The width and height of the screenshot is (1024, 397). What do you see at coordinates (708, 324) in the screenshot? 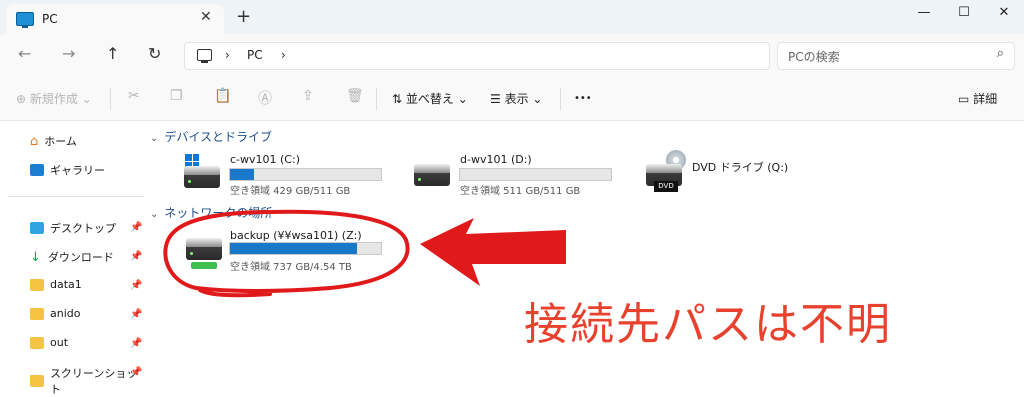
I see `annotation-text: 接続先パスは不明` at bounding box center [708, 324].